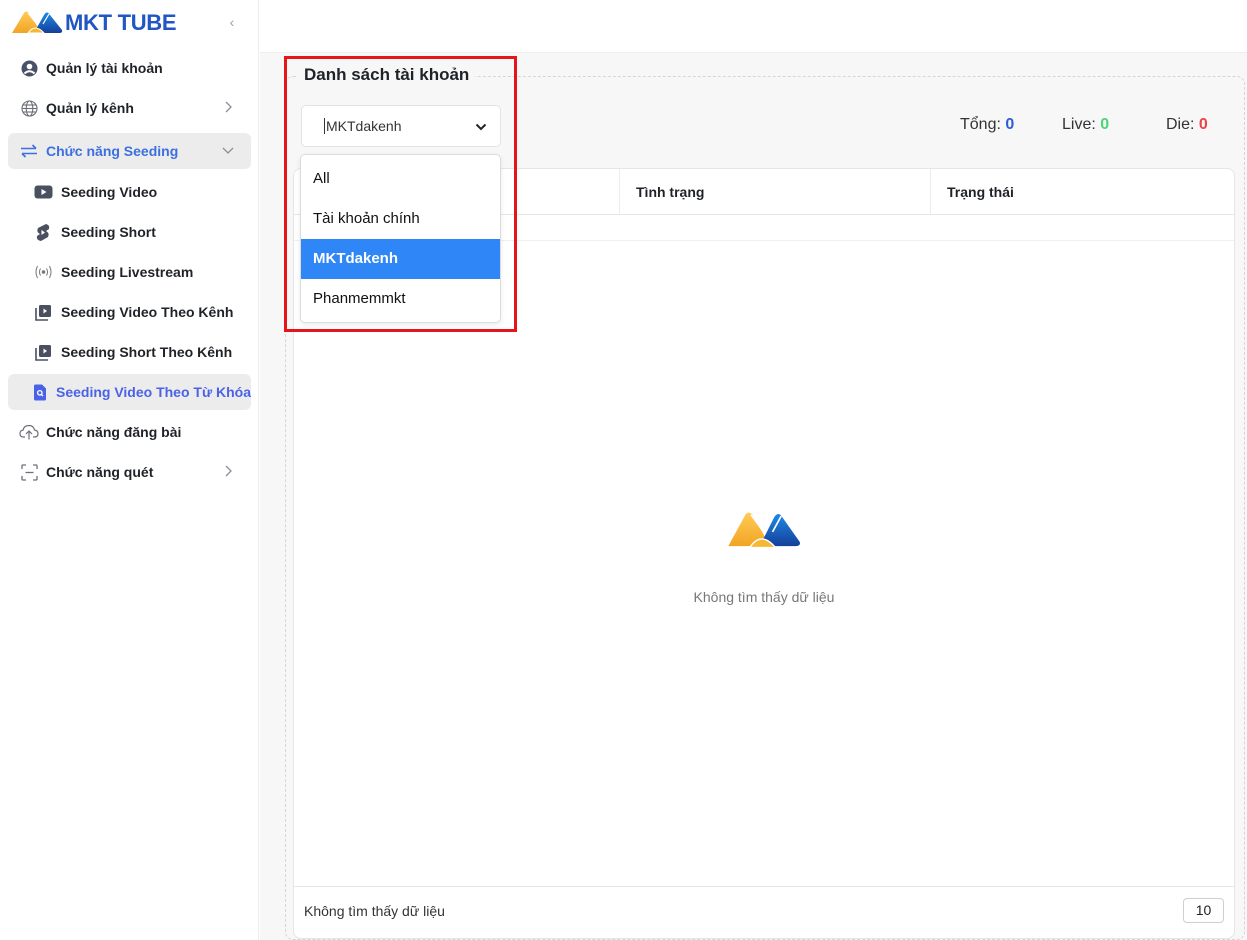  I want to click on globe-icon, so click(29, 108).